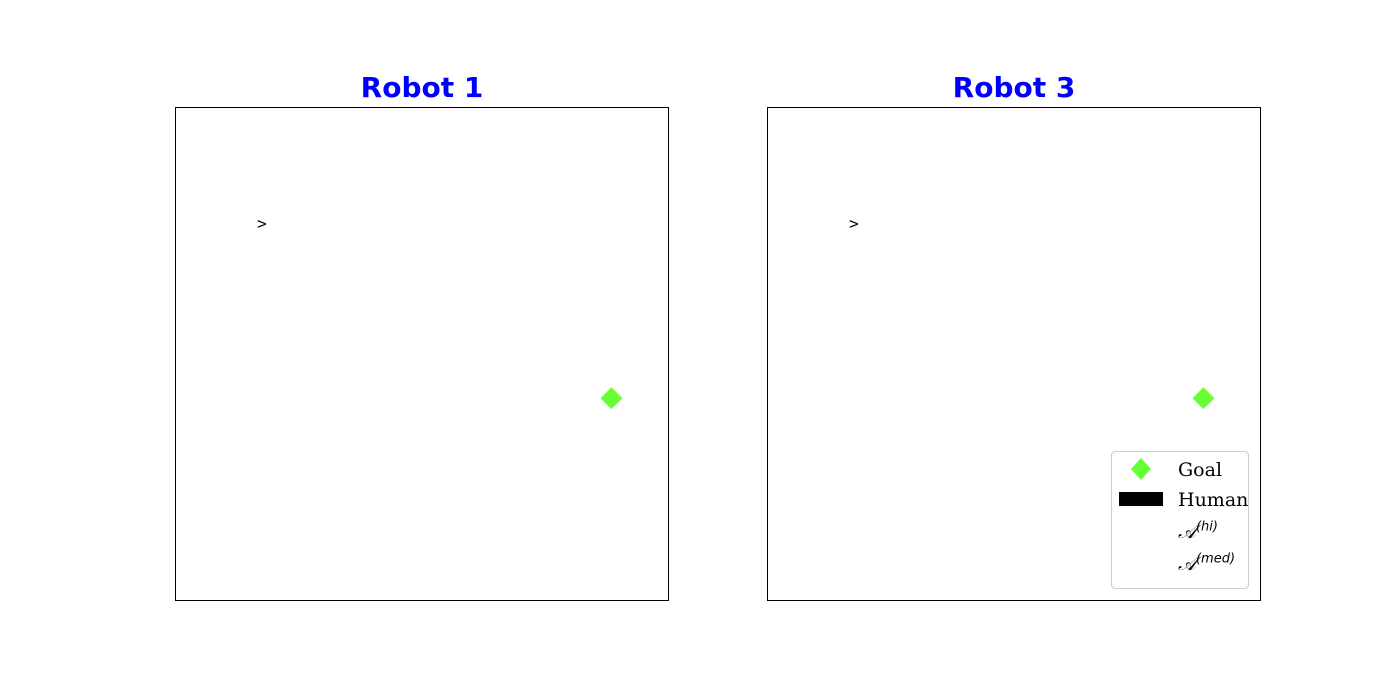 The image size is (1400, 700). I want to click on legend-label-a-hi-sup: (hi), so click(1206, 527).